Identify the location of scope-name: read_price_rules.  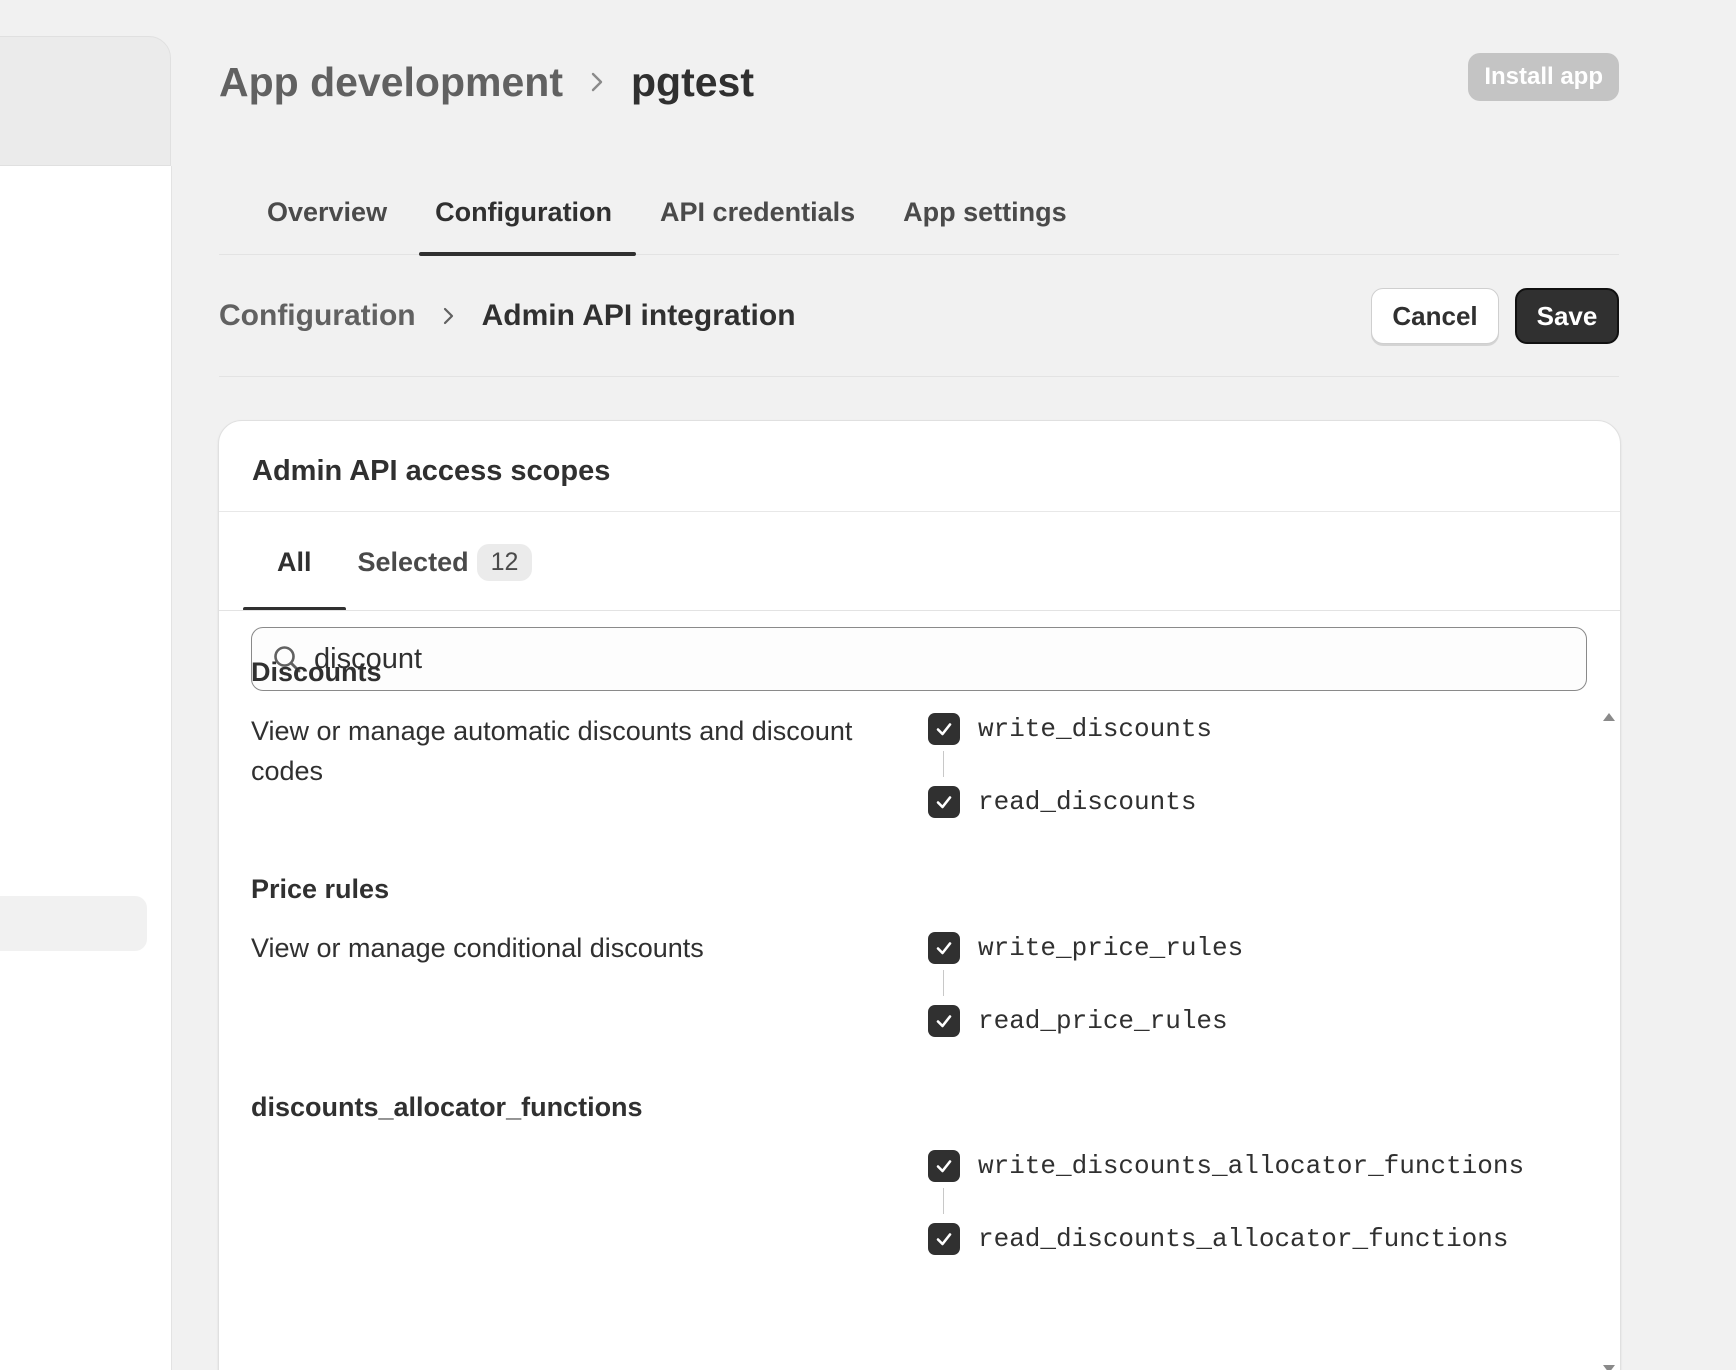
(1103, 1021).